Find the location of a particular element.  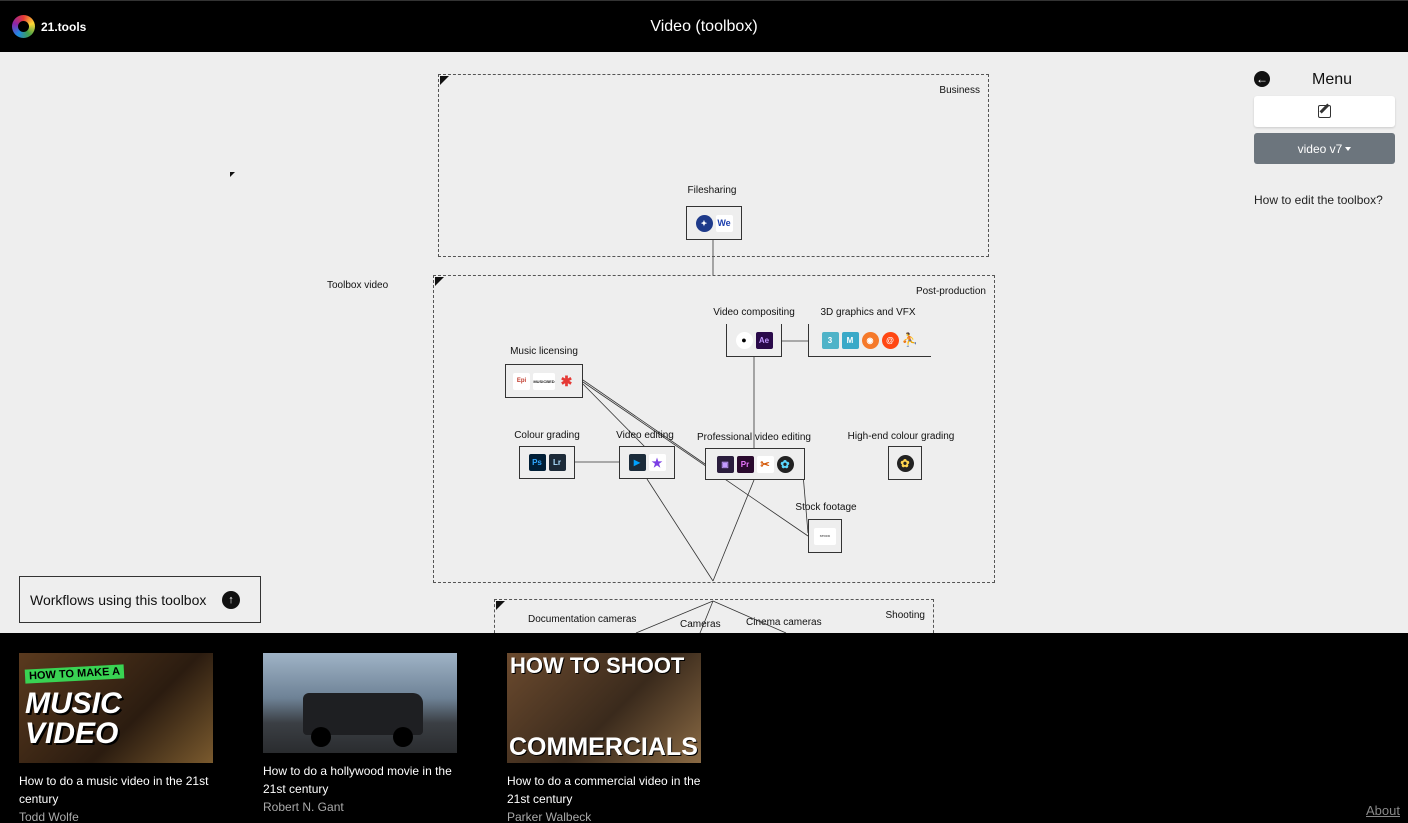

houdini-icon: @ is located at coordinates (890, 340).